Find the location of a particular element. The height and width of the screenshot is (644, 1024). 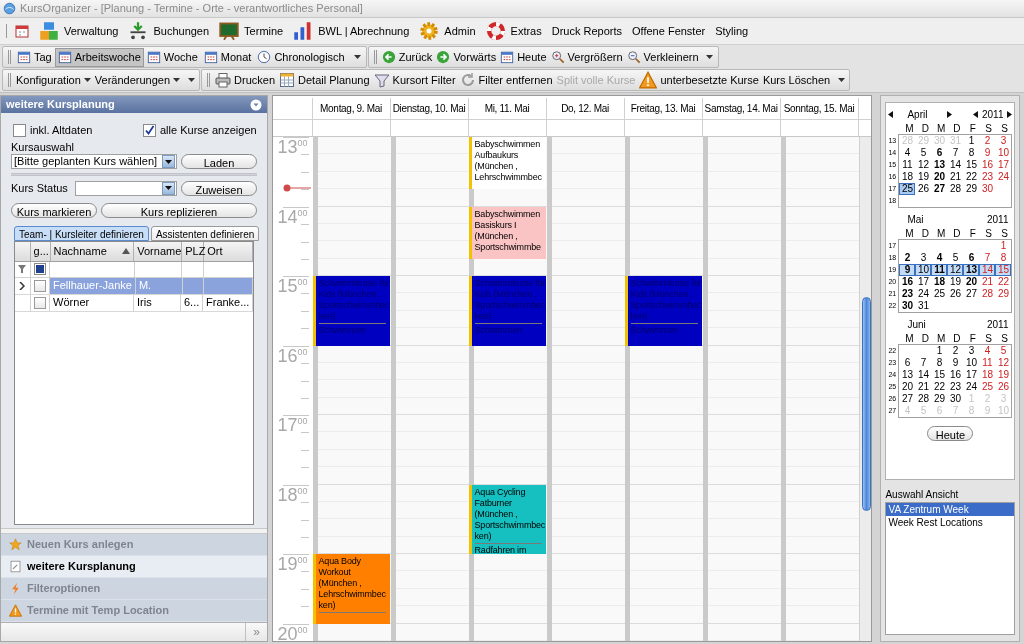

column-header: Nachname is located at coordinates (92, 251).